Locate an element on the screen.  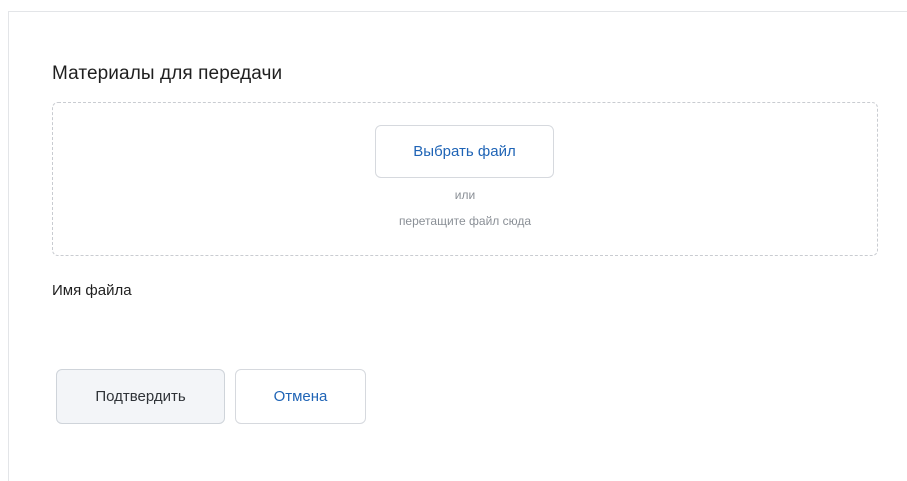
or-separator-text: или is located at coordinates (465, 195).